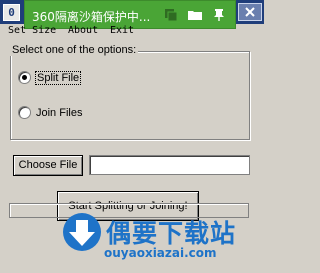 This screenshot has width=320, height=273. What do you see at coordinates (24, 112) in the screenshot?
I see `join-files-radio` at bounding box center [24, 112].